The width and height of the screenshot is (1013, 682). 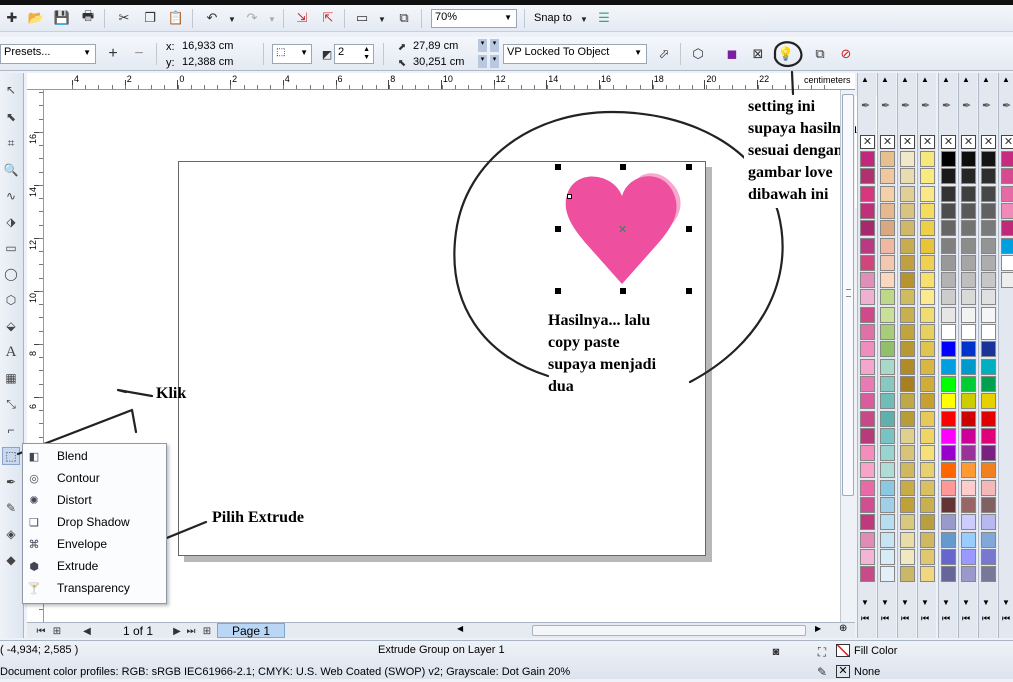 What do you see at coordinates (87, 631) in the screenshot?
I see `previous-page-icon: ◀` at bounding box center [87, 631].